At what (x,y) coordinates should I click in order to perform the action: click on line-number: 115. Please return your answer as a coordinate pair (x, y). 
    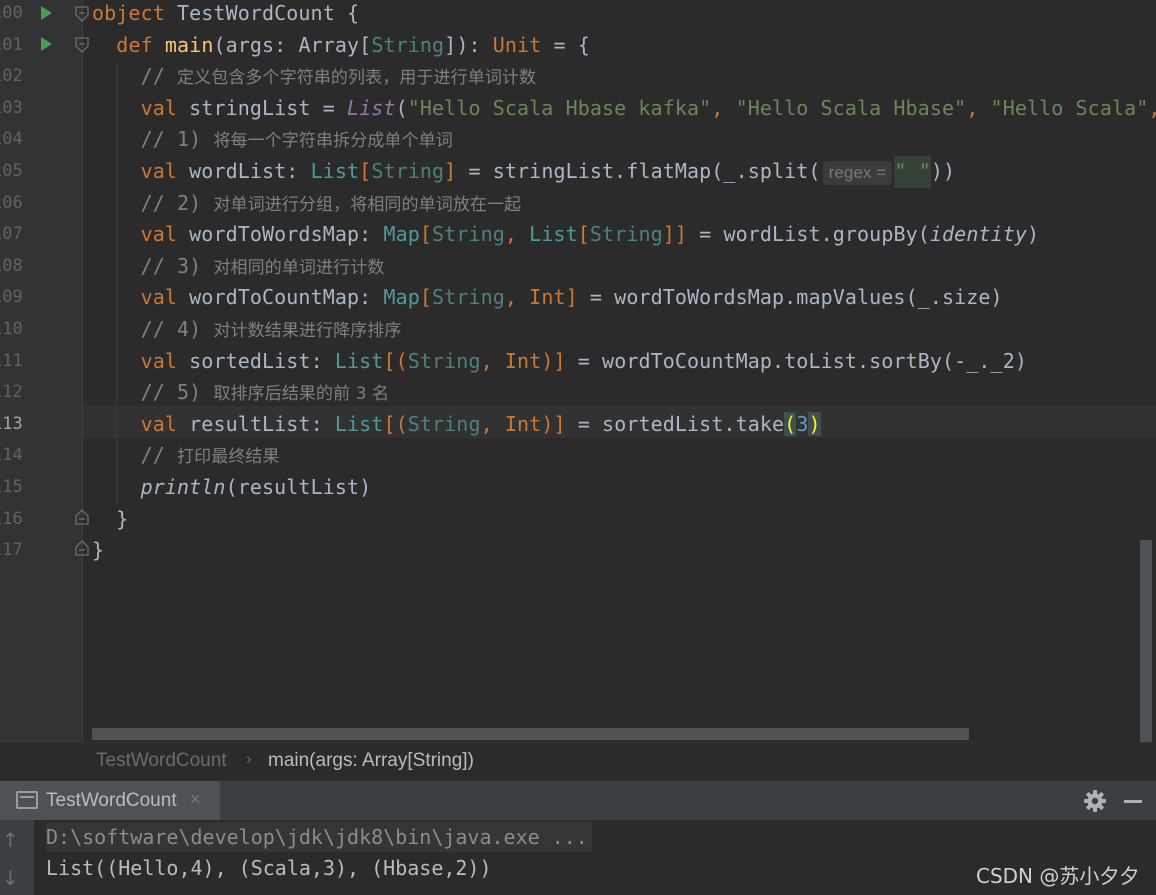
    Looking at the image, I should click on (11, 487).